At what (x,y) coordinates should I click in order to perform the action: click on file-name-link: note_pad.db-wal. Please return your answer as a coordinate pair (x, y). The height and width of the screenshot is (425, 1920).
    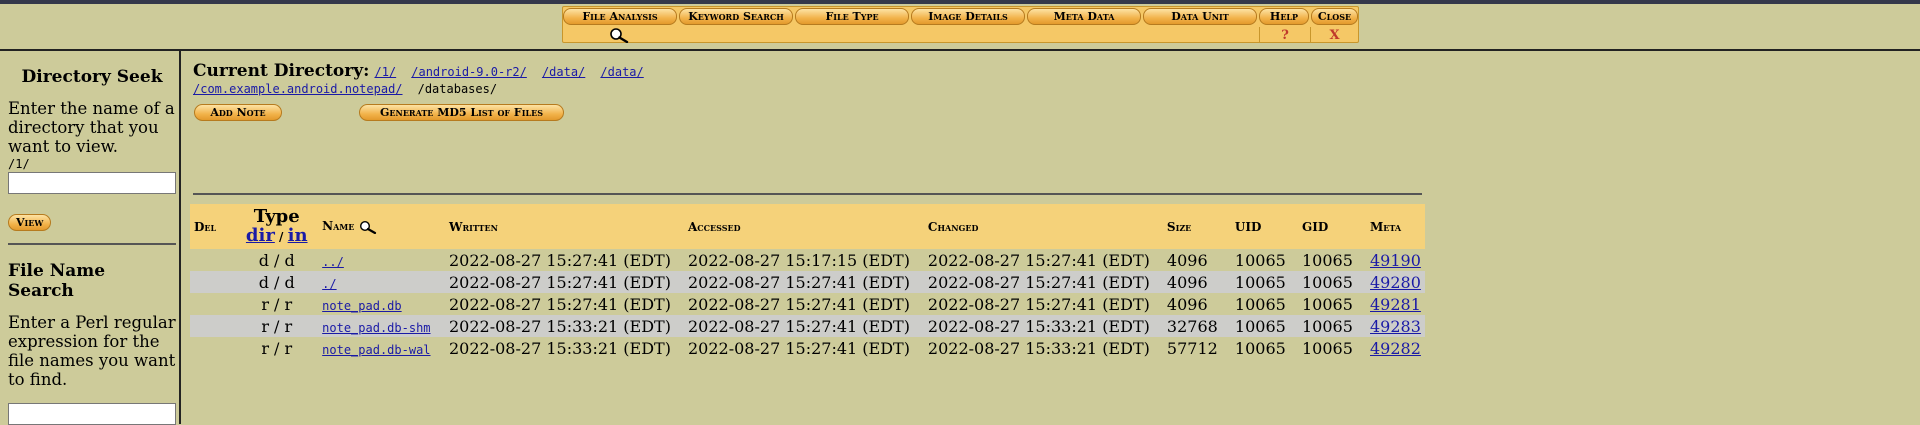
    Looking at the image, I should click on (376, 350).